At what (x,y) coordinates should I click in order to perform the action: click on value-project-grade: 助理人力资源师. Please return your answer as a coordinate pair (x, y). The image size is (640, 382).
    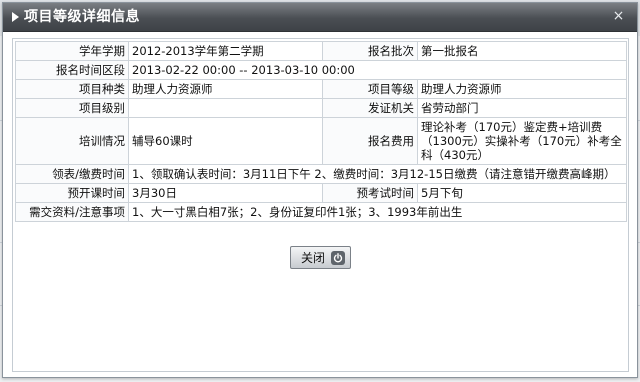
    Looking at the image, I should click on (522, 89).